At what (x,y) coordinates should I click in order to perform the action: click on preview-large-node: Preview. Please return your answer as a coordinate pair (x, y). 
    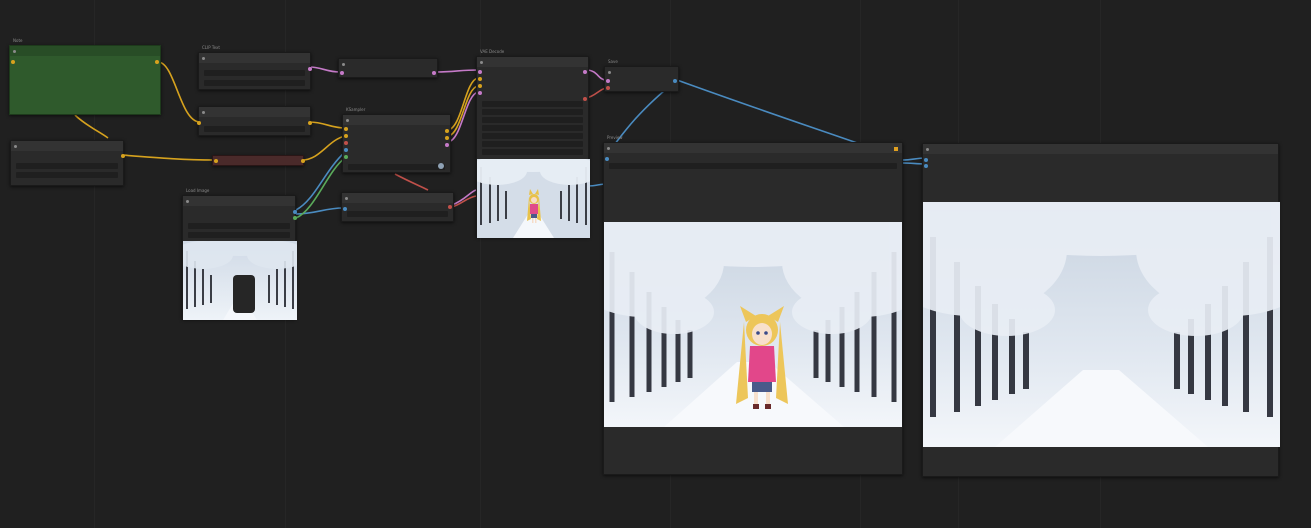
    Looking at the image, I should click on (753, 305).